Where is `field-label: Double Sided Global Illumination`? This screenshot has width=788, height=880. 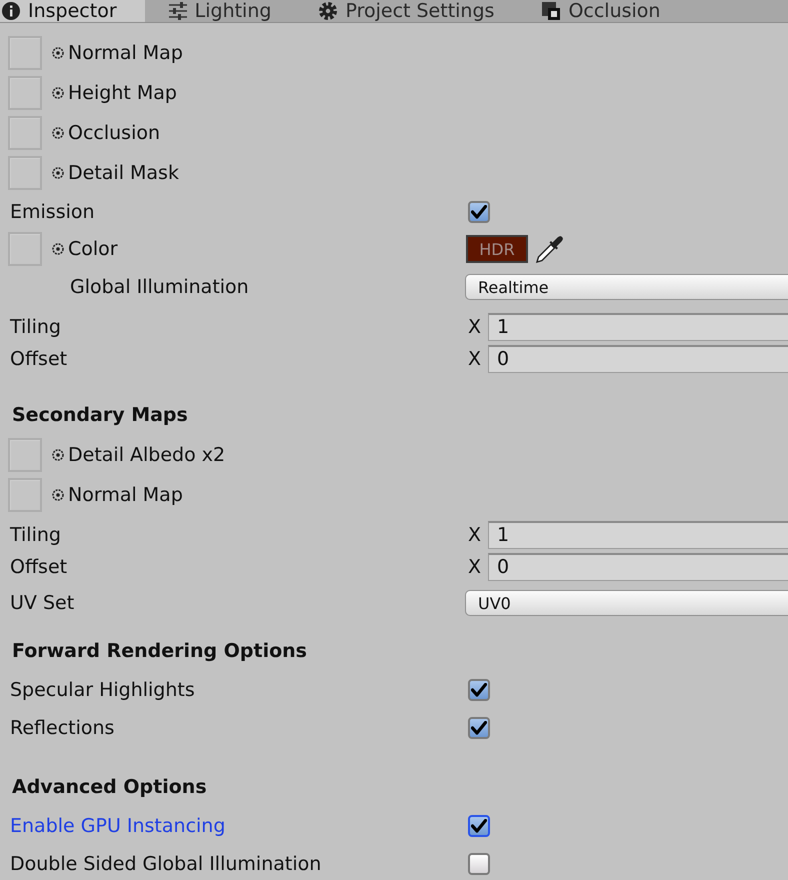 field-label: Double Sided Global Illumination is located at coordinates (166, 864).